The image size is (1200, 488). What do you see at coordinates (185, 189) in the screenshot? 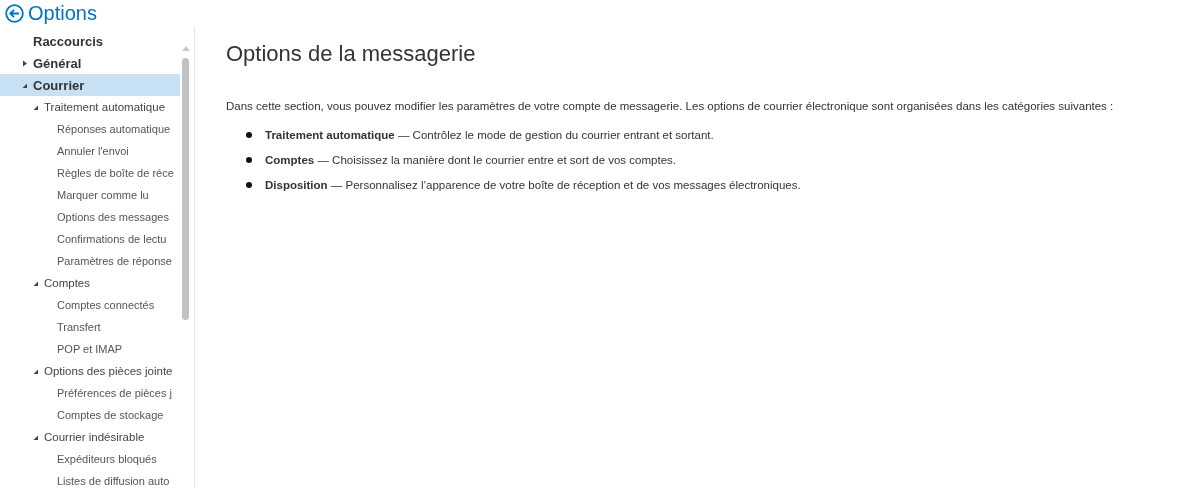
I see `scrollbar-thumb` at bounding box center [185, 189].